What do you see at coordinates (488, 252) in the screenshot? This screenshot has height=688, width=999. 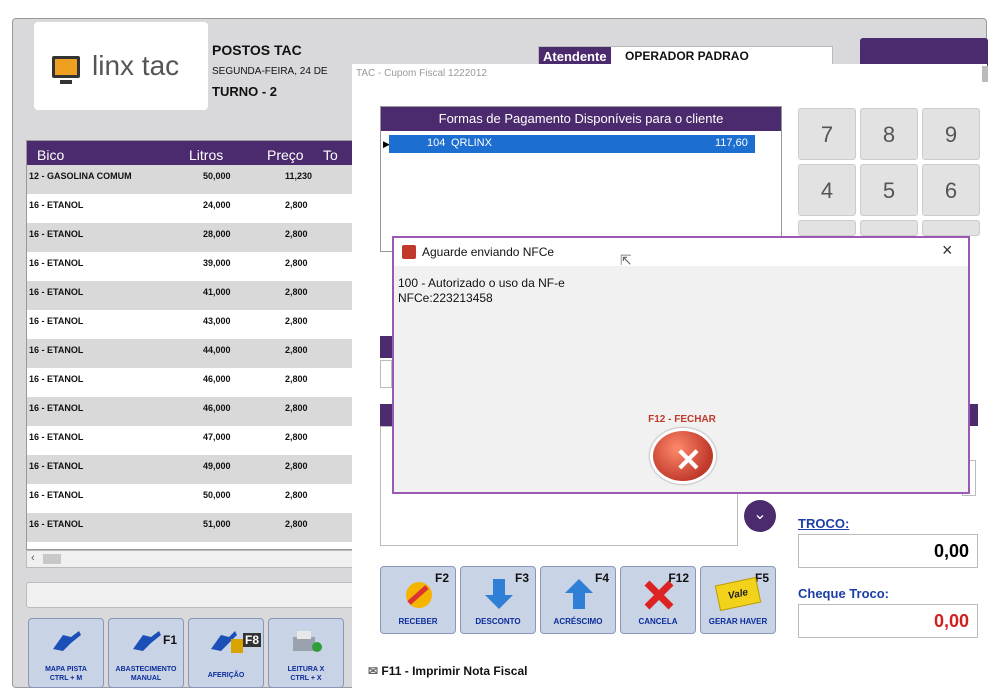 I see `dialog-title: Aguarde enviando NFCe` at bounding box center [488, 252].